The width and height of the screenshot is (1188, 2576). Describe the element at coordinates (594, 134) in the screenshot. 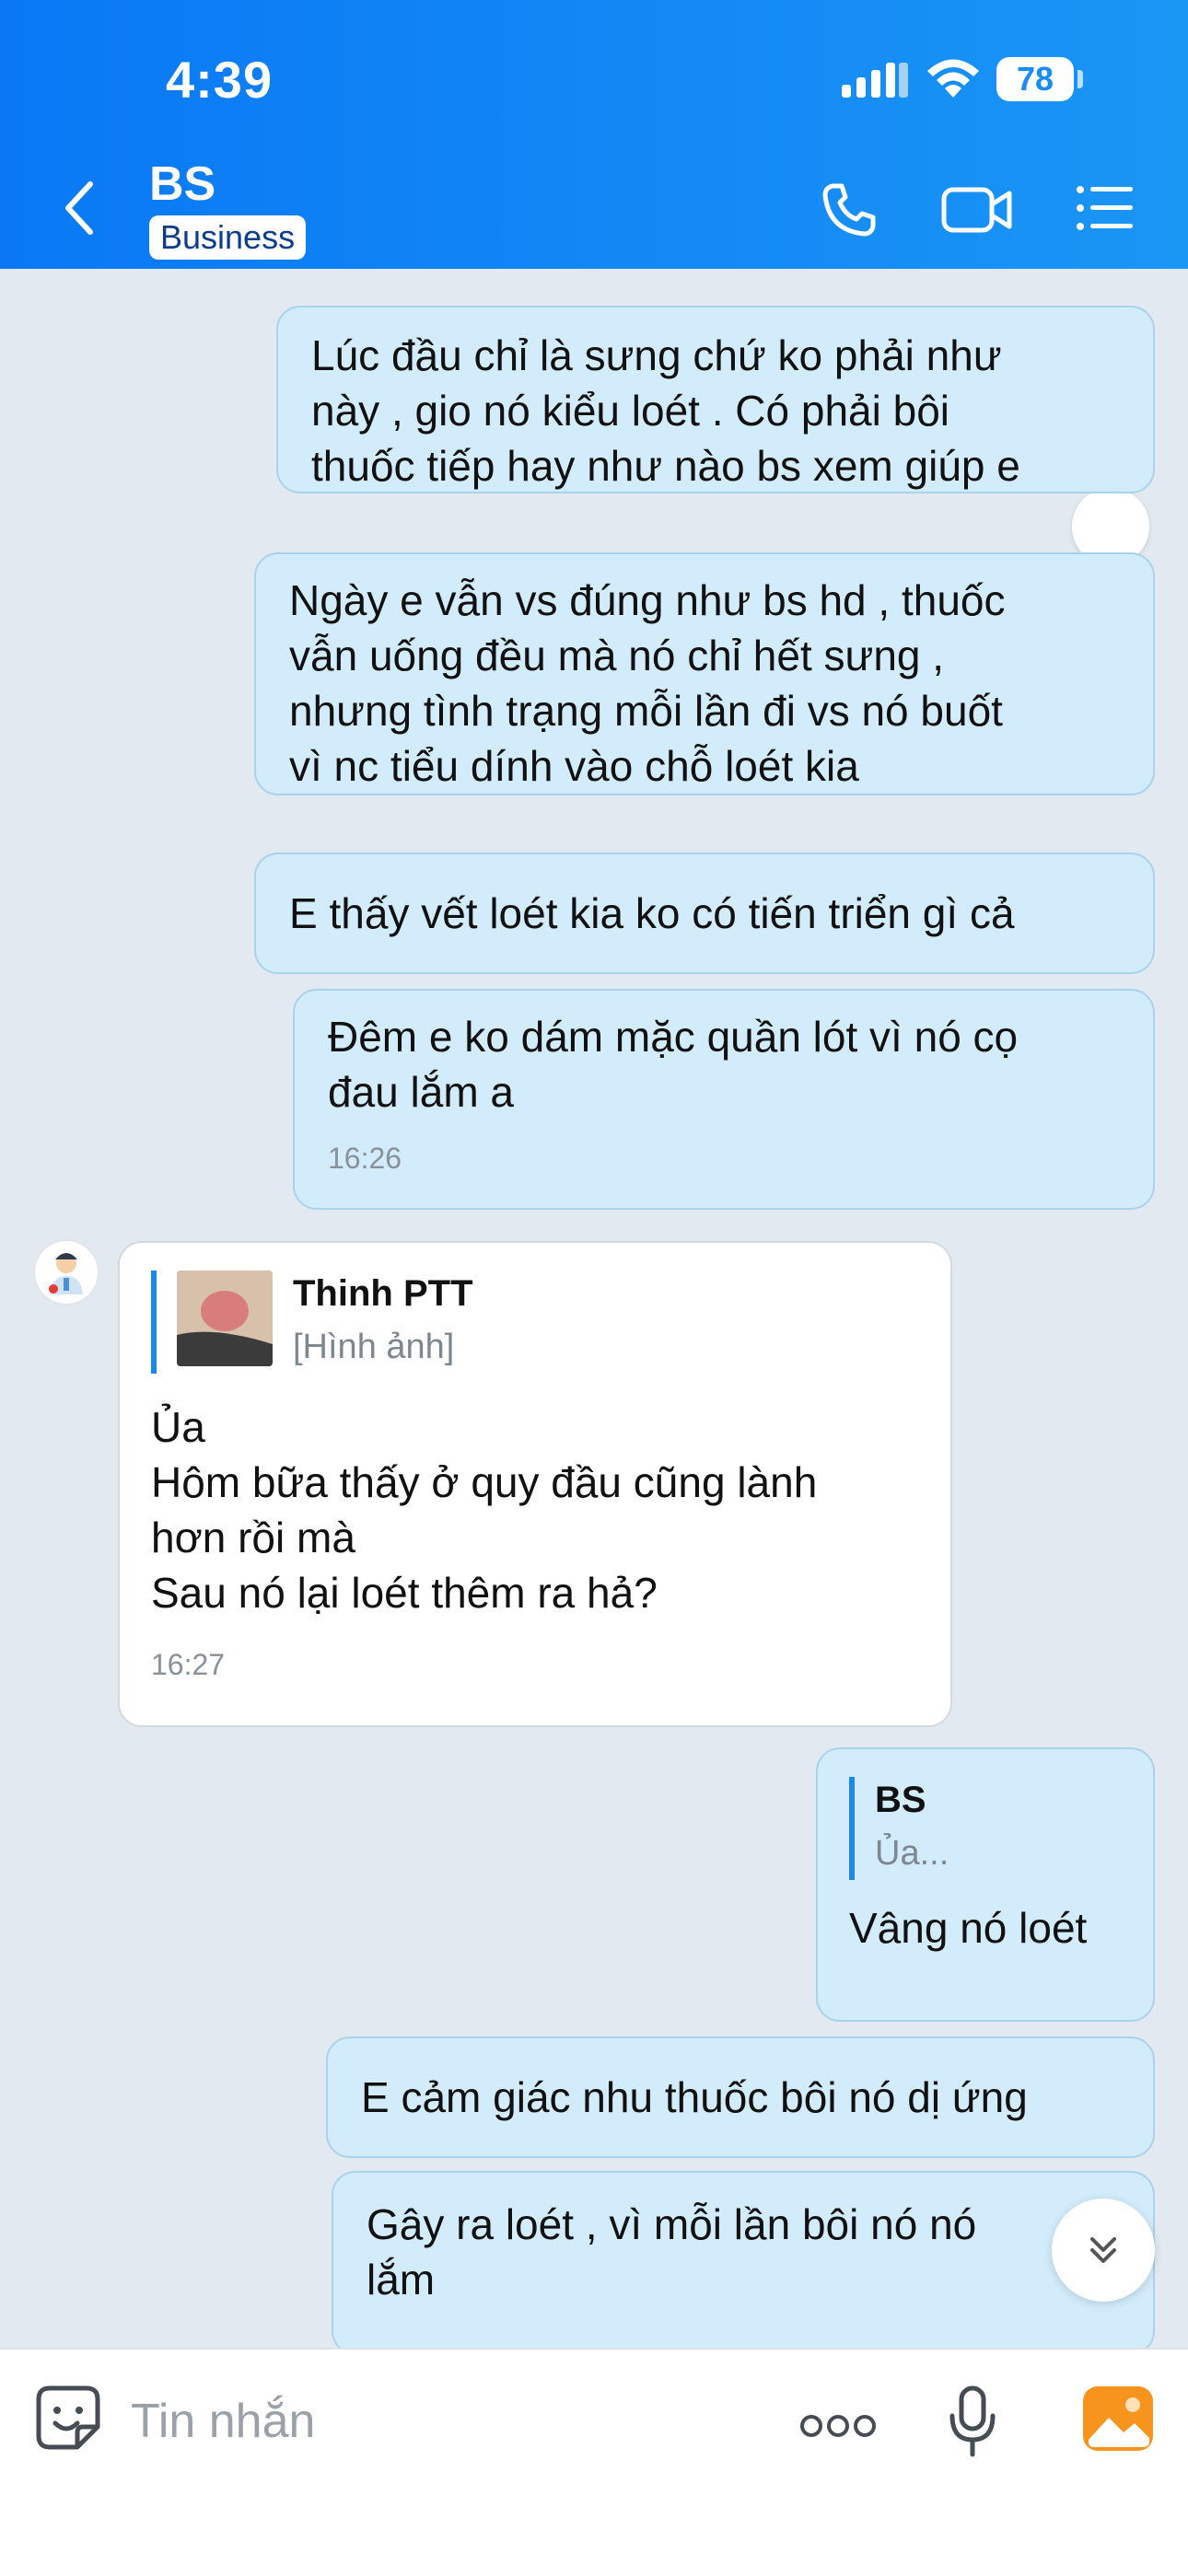

I see `chat-header: 4:39 78 BS Business` at that location.